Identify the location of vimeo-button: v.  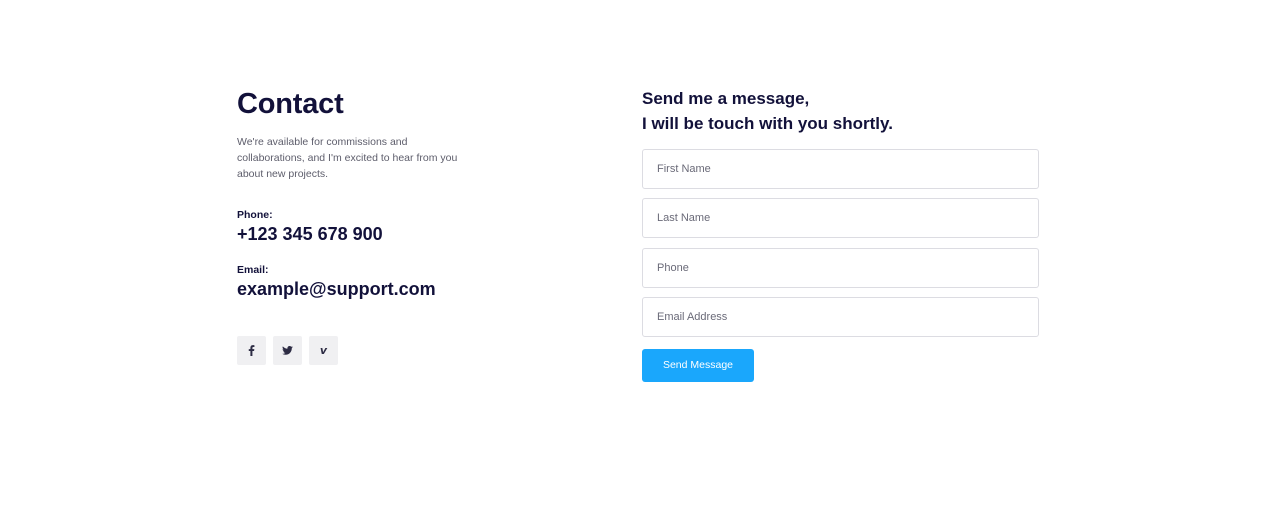
(323, 350).